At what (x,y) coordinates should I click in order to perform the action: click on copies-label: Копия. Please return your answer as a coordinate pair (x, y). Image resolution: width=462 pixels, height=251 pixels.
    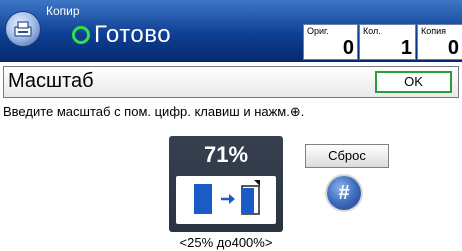
    Looking at the image, I should click on (434, 31).